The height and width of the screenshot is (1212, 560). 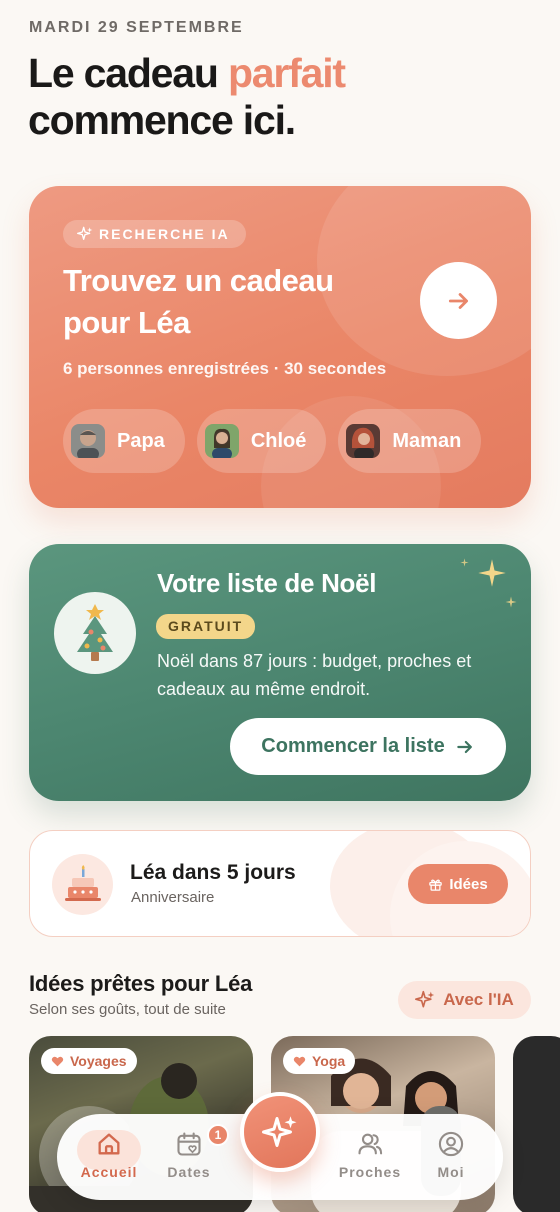 I want to click on noel-card-title: Votre liste de Noël, so click(x=267, y=583).